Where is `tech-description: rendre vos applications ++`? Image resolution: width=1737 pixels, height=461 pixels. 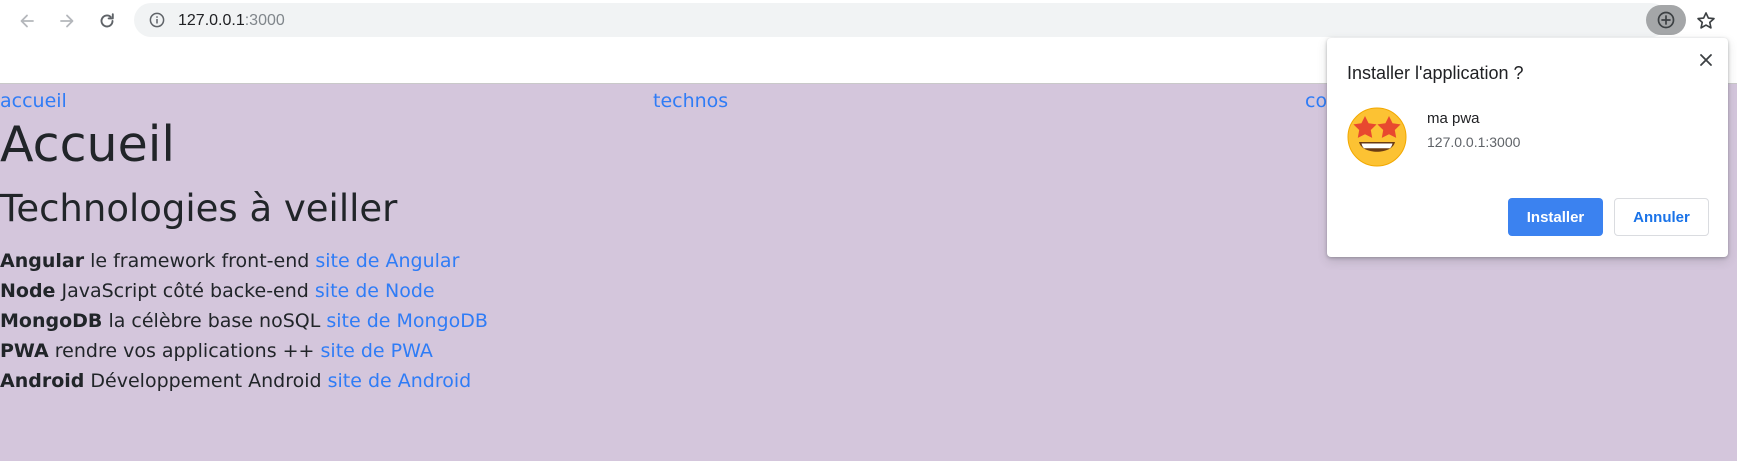 tech-description: rendre vos applications ++ is located at coordinates (184, 351).